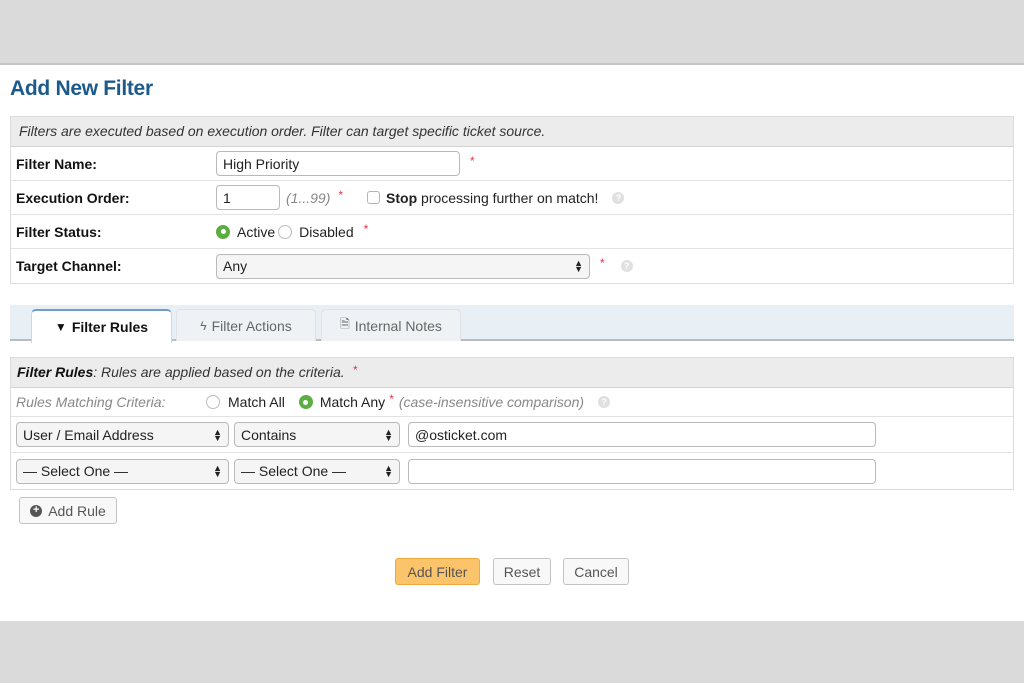  What do you see at coordinates (345, 324) in the screenshot?
I see `document-icon: 🗎` at bounding box center [345, 324].